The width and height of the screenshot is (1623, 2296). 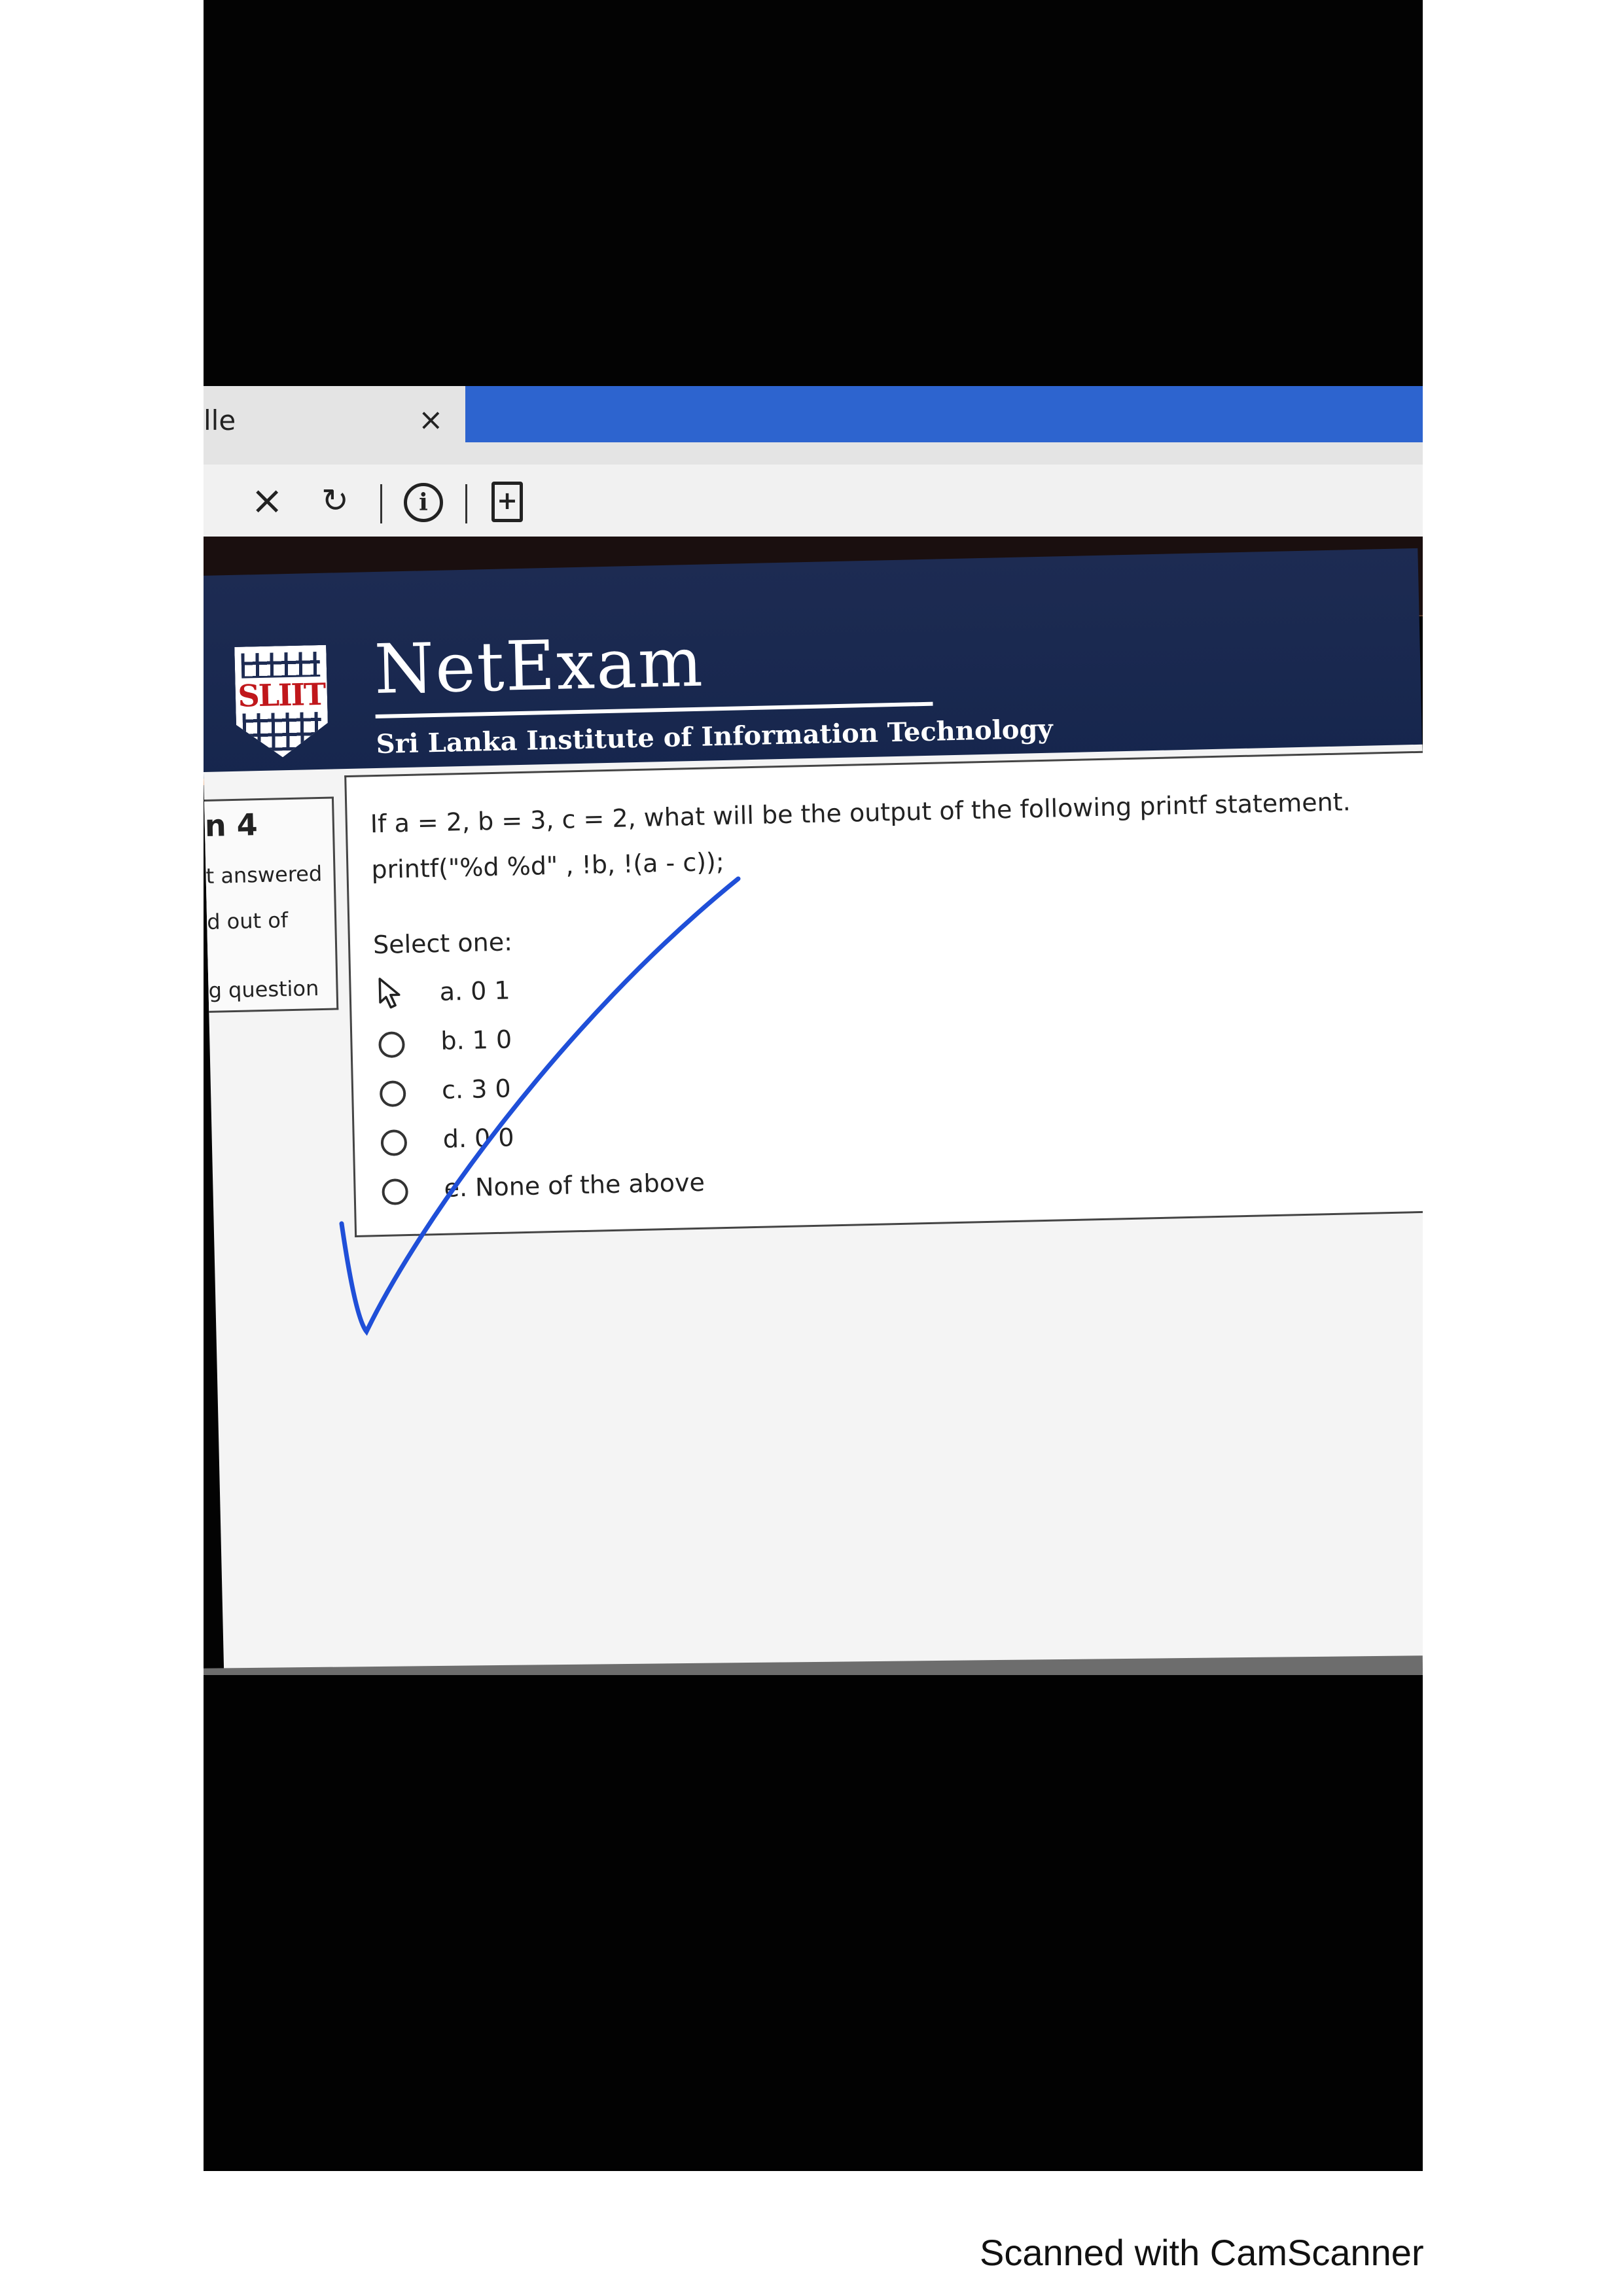 I want to click on option-c-label: c. 3 0, so click(x=476, y=1089).